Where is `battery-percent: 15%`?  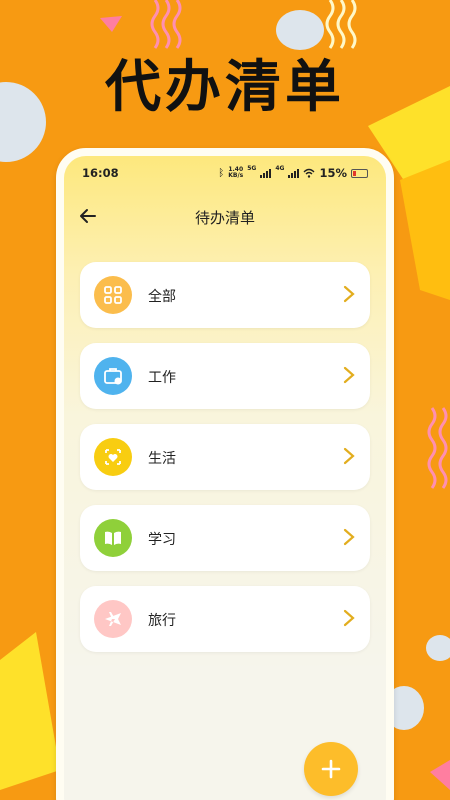 battery-percent: 15% is located at coordinates (333, 173).